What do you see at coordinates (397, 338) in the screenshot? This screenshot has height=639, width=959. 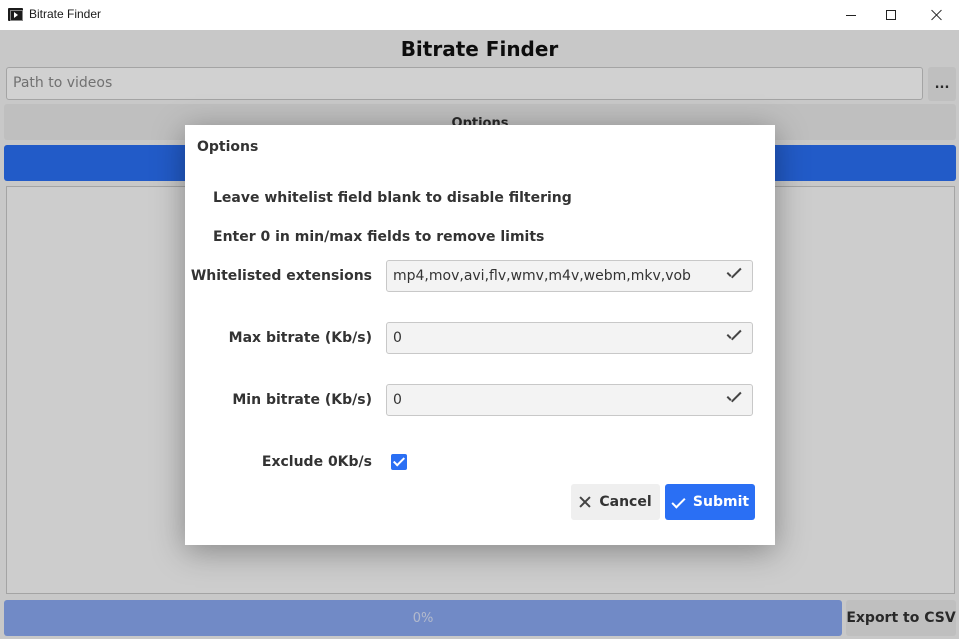 I see `max-bitrate-value: 0` at bounding box center [397, 338].